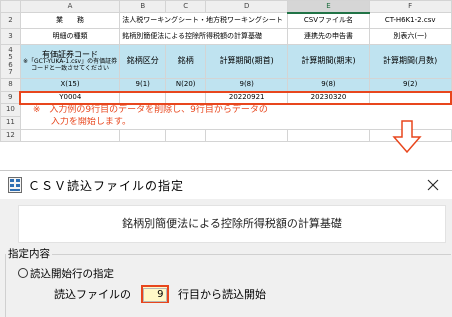 The height and width of the screenshot is (317, 452). I want to click on row-header-2: 2, so click(10, 20).